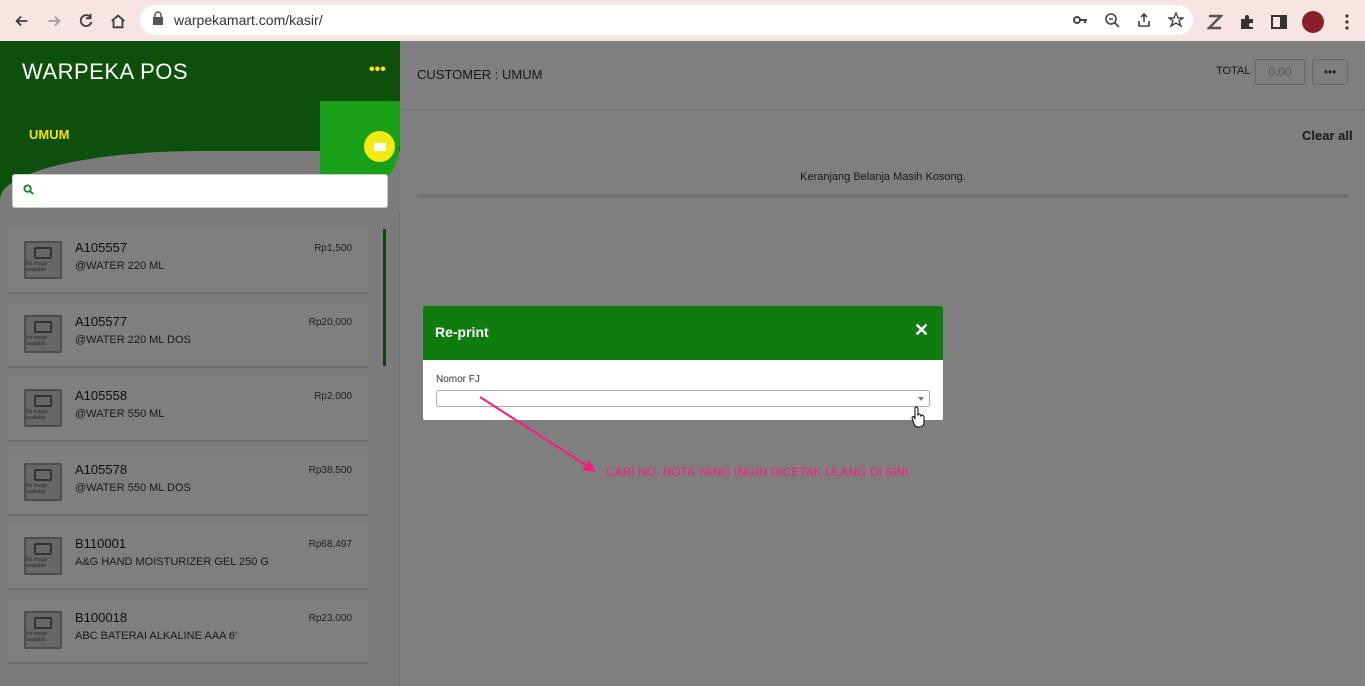 The image size is (1365, 686). What do you see at coordinates (666, 20) in the screenshot?
I see `address-bar: warpekamart.com/kasir/` at bounding box center [666, 20].